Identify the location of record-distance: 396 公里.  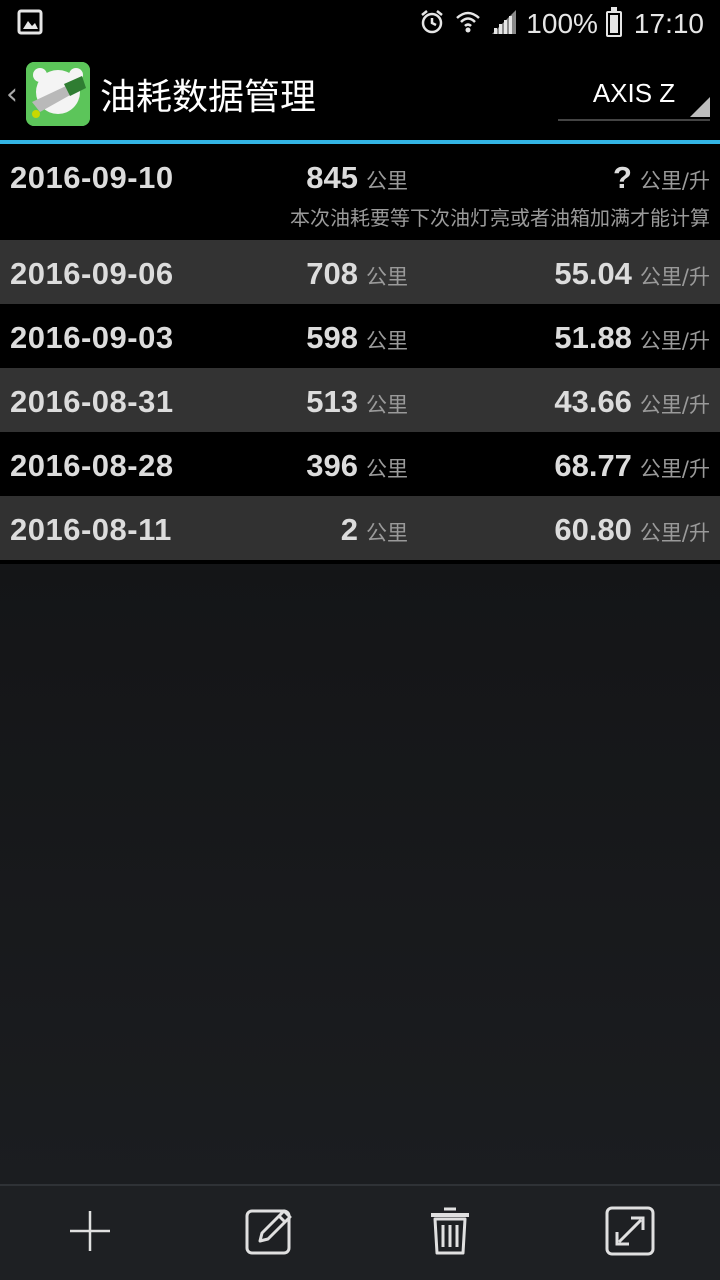
(357, 466).